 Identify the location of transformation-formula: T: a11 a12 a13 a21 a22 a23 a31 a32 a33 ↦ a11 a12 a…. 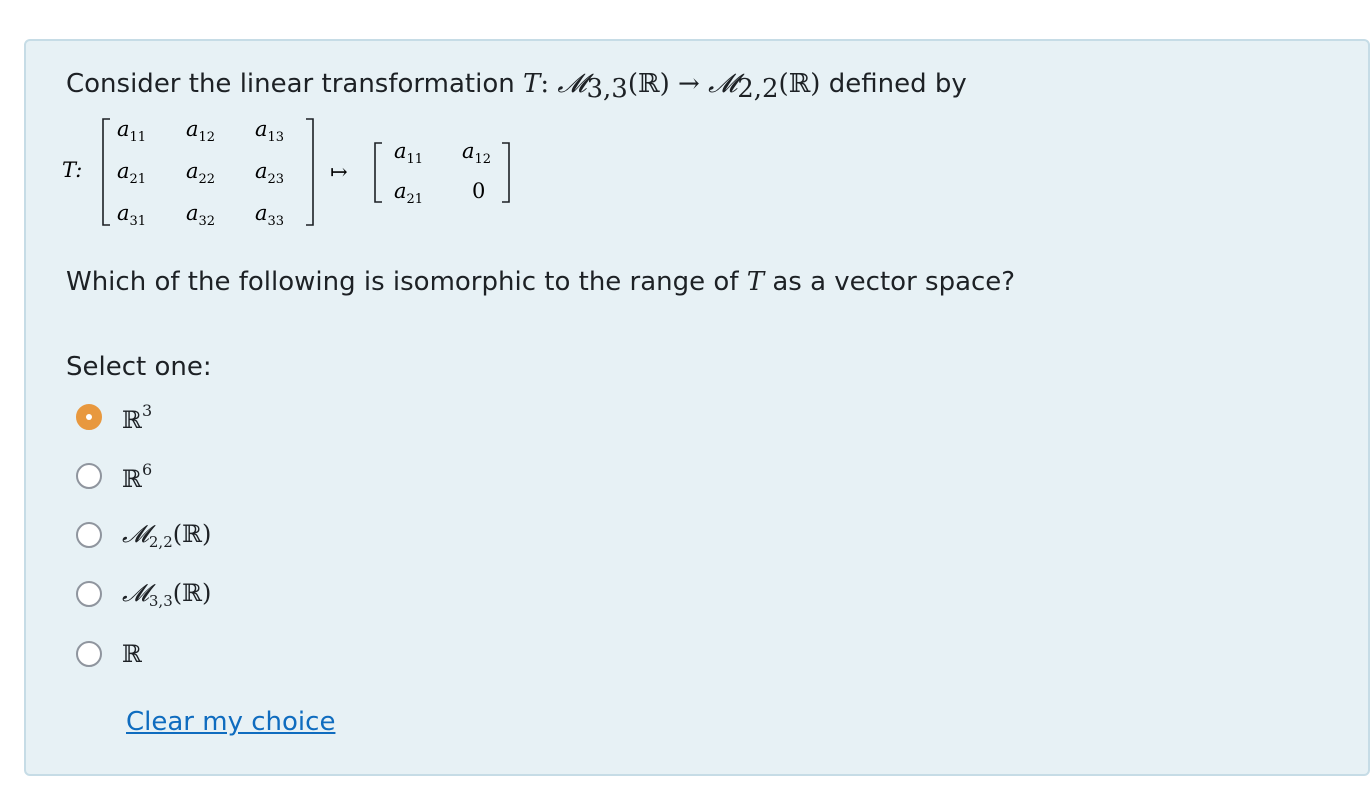
(292, 171).